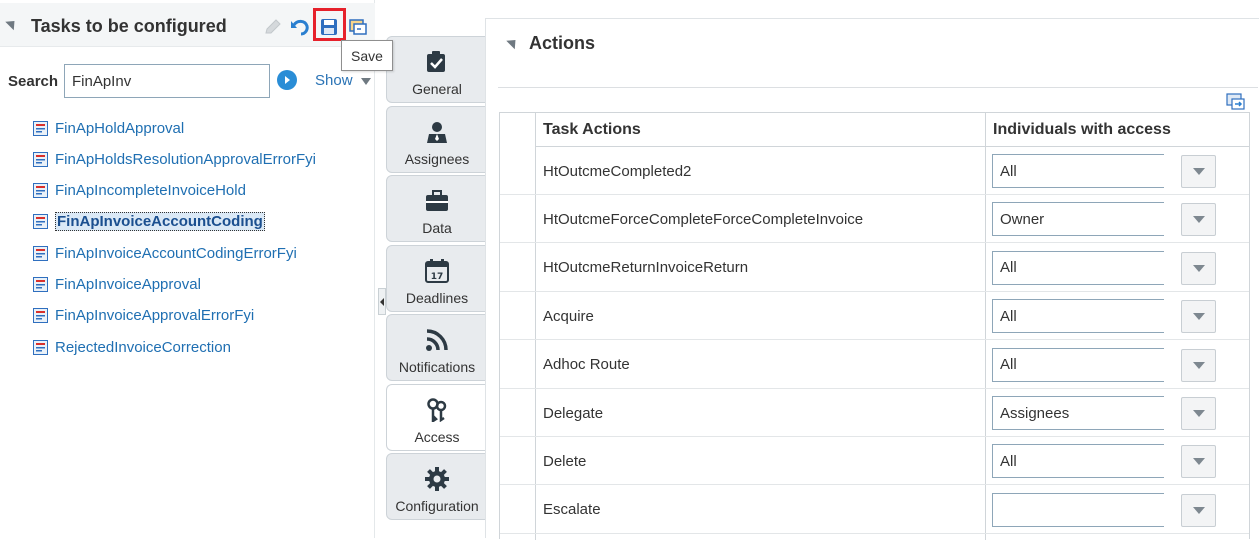 Image resolution: width=1259 pixels, height=540 pixels. What do you see at coordinates (329, 24) in the screenshot?
I see `save-highlight-box` at bounding box center [329, 24].